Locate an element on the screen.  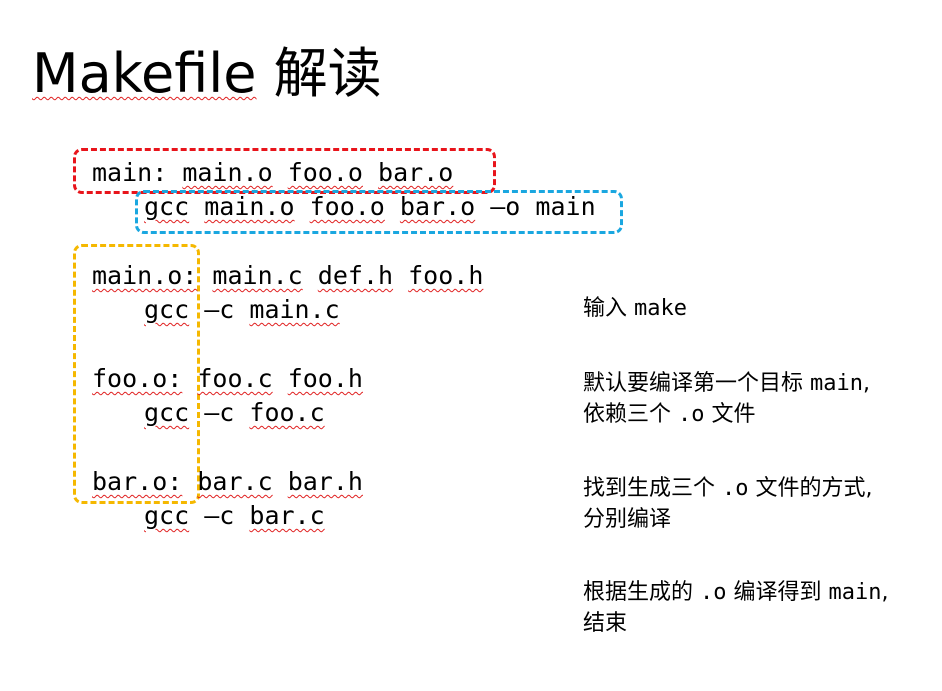
note-text: 输入 is located at coordinates (608, 308).